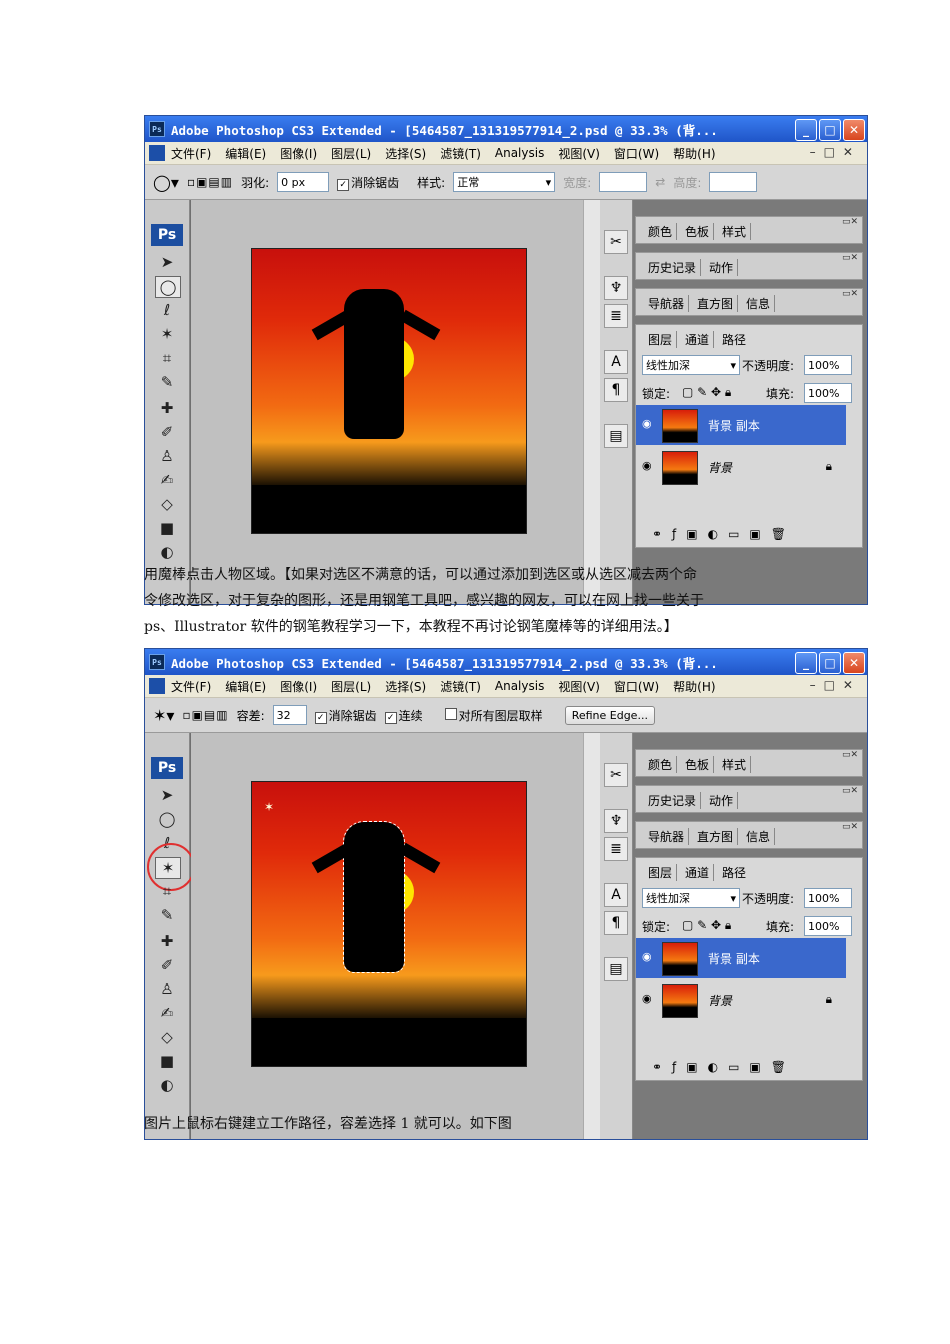 The height and width of the screenshot is (1344, 950). I want to click on contiguous-checkbox: ✓ 连续, so click(403, 715).